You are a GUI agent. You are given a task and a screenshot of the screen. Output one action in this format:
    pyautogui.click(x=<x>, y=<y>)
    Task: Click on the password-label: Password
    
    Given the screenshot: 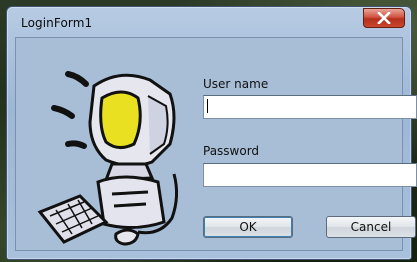 What is the action you would take?
    pyautogui.click(x=231, y=151)
    